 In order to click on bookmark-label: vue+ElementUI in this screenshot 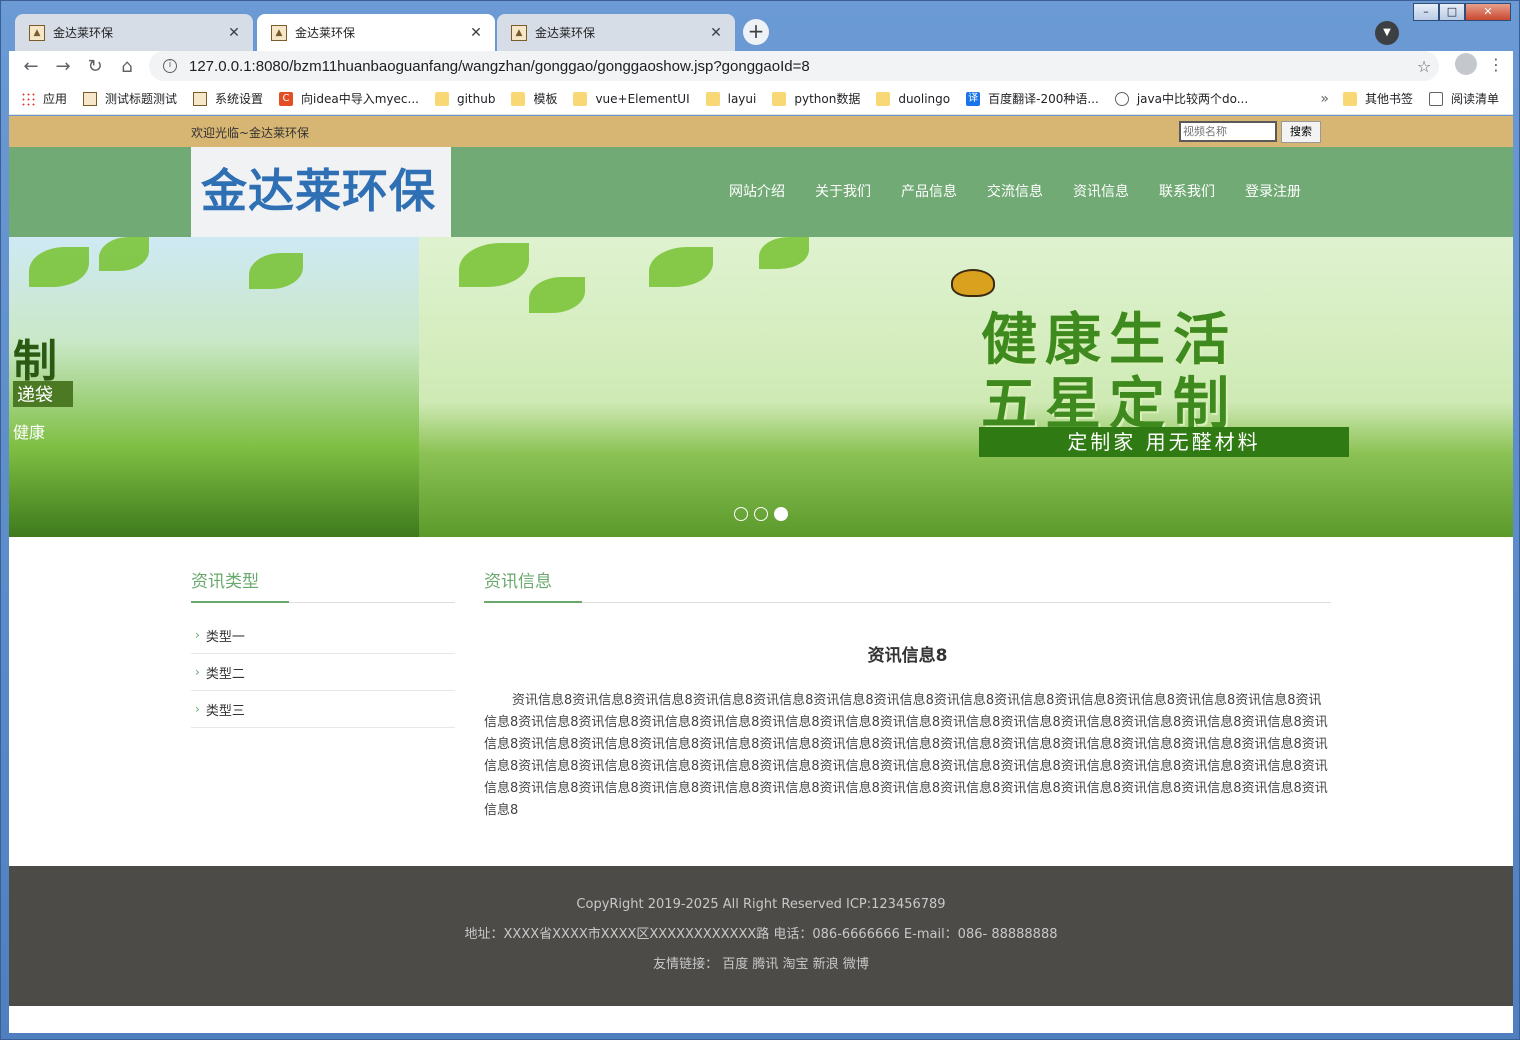, I will do `click(642, 98)`.